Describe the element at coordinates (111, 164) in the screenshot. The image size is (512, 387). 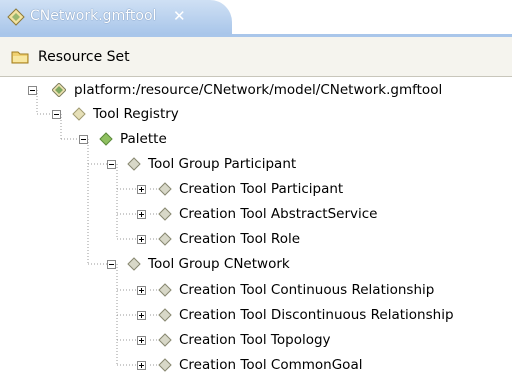
I see `group-participant-collapse-toggle` at that location.